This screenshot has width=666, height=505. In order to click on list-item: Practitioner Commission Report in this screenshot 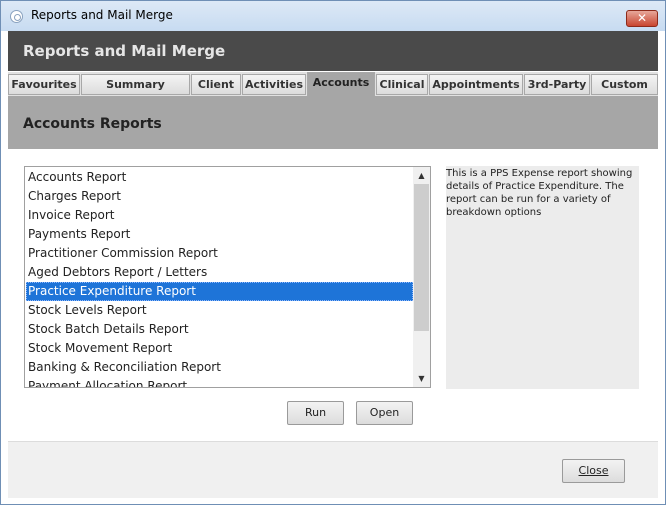, I will do `click(219, 253)`.